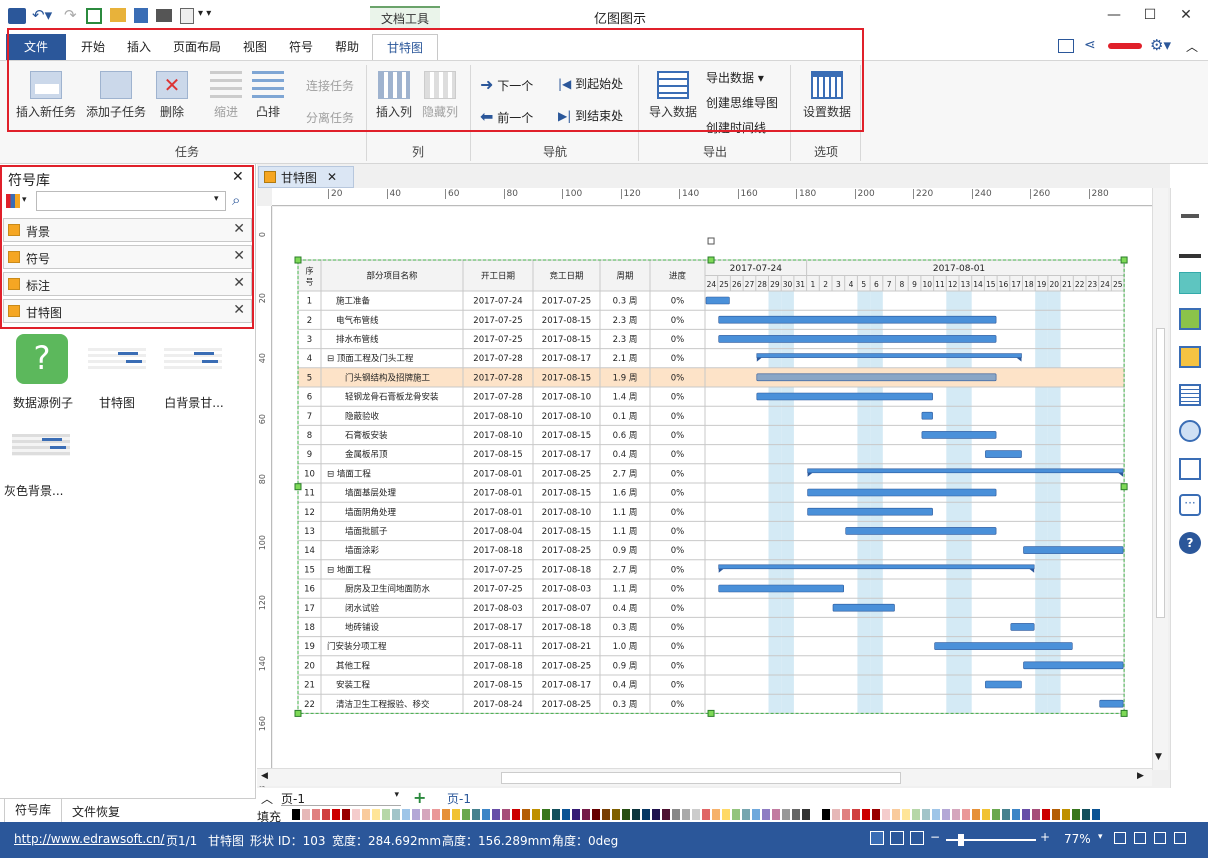  Describe the element at coordinates (459, 798) in the screenshot. I see `page-tab: 页-1` at that location.